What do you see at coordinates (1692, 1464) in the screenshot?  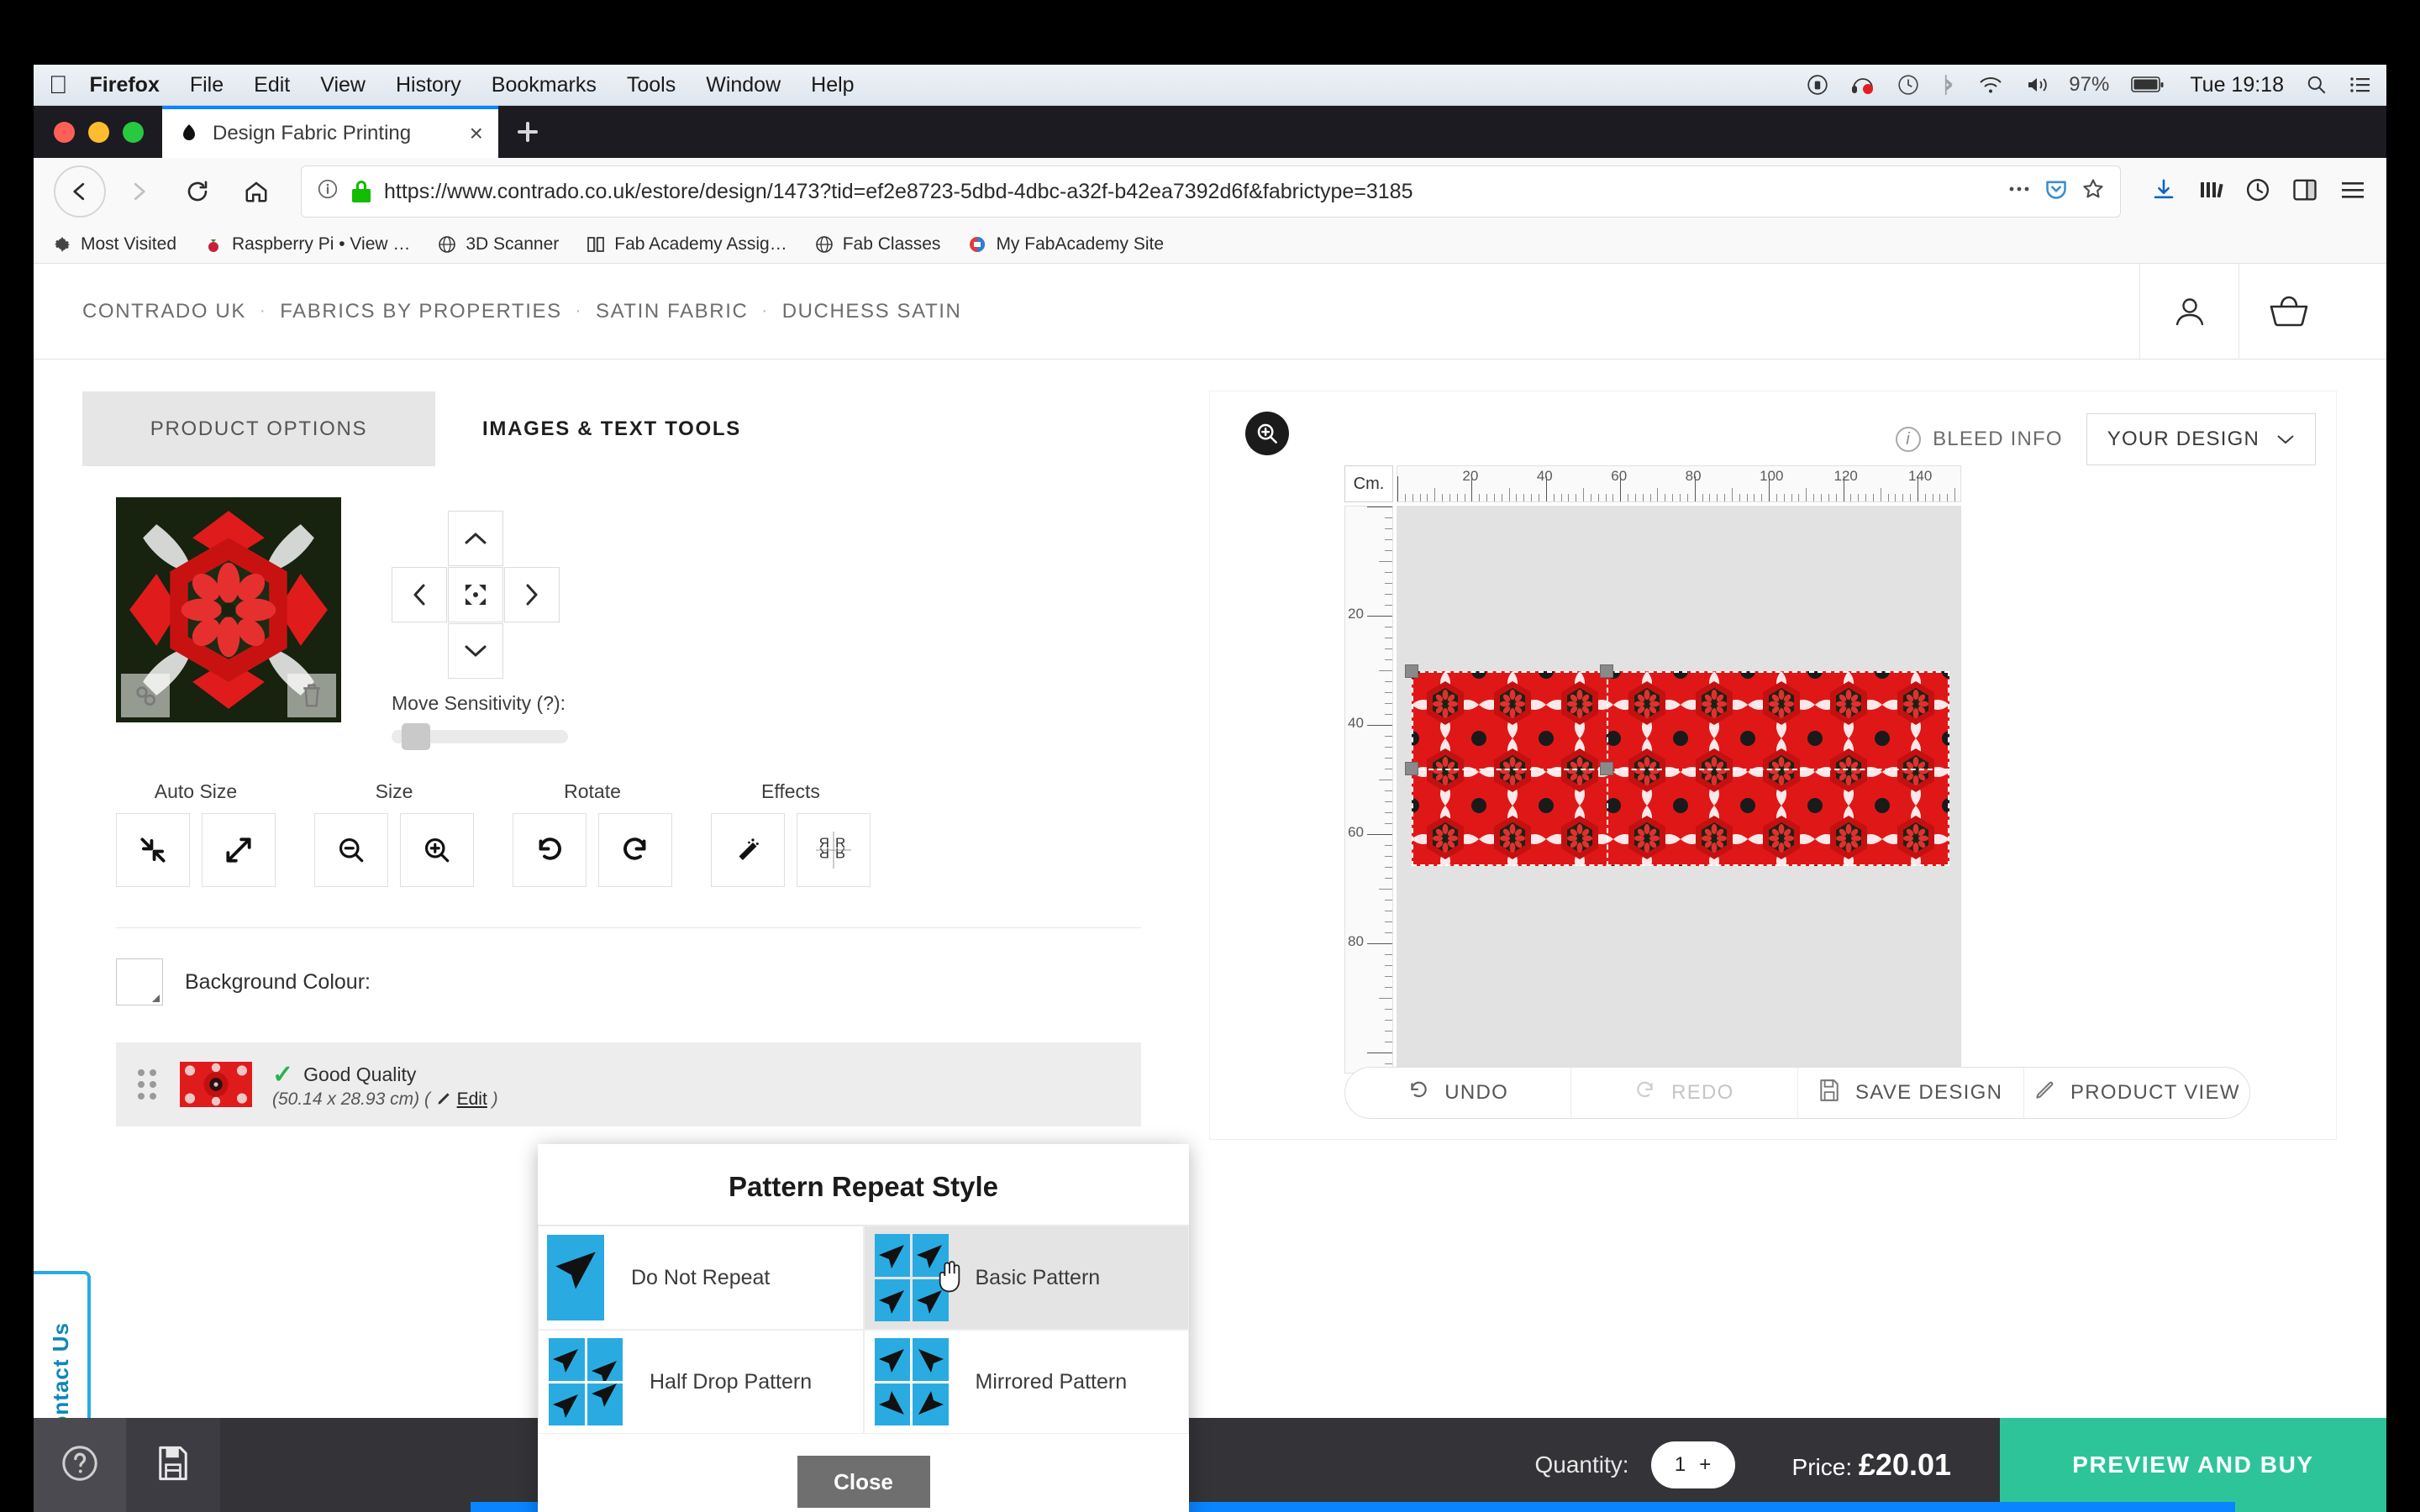 I see `quantity-input: 1 +` at bounding box center [1692, 1464].